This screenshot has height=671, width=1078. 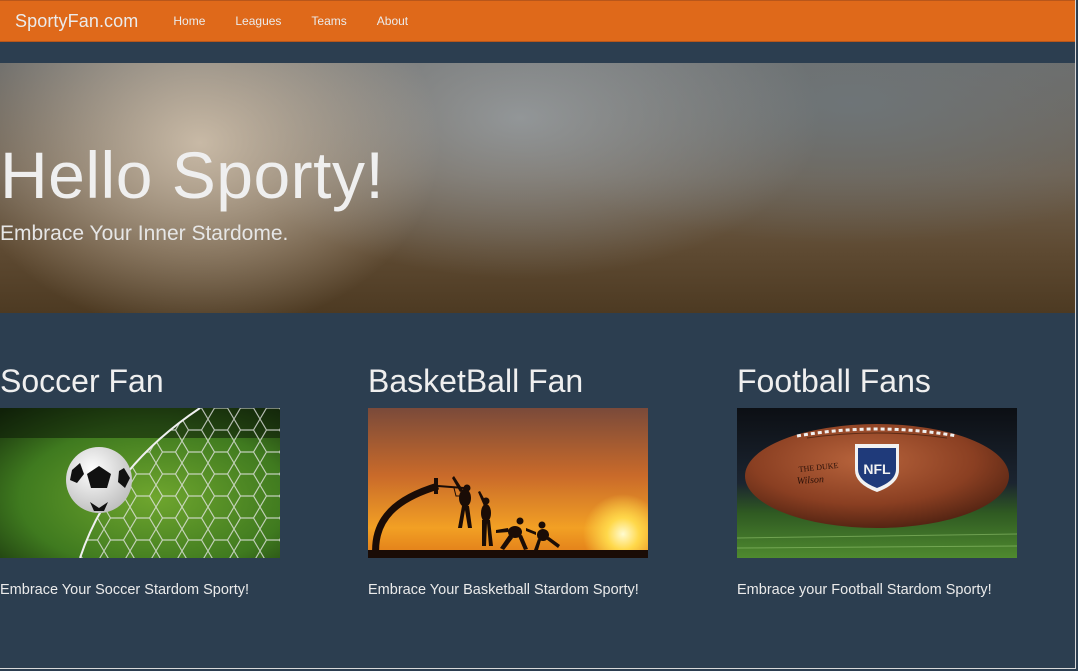 What do you see at coordinates (76, 21) in the screenshot?
I see `brand-link: SportyFan.com` at bounding box center [76, 21].